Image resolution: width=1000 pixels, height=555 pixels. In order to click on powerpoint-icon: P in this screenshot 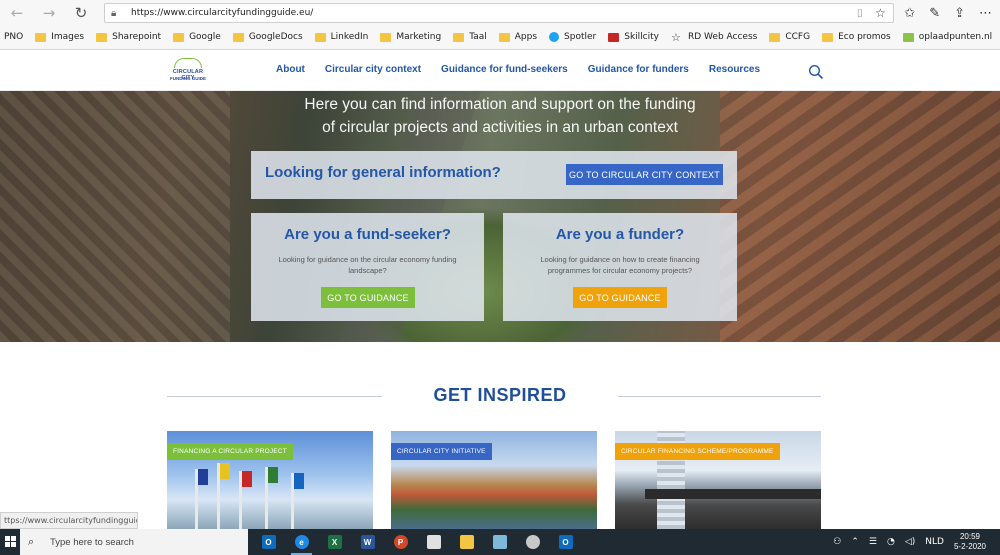, I will do `click(400, 542)`.